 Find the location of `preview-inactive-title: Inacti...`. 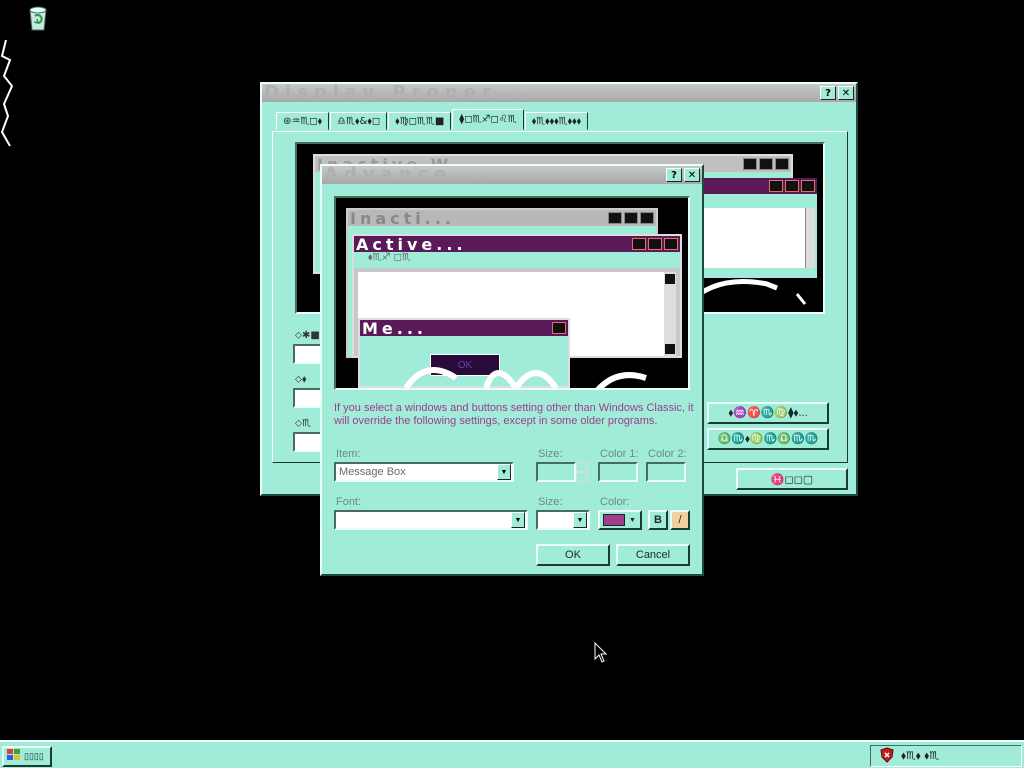

preview-inactive-title: Inacti... is located at coordinates (402, 218).